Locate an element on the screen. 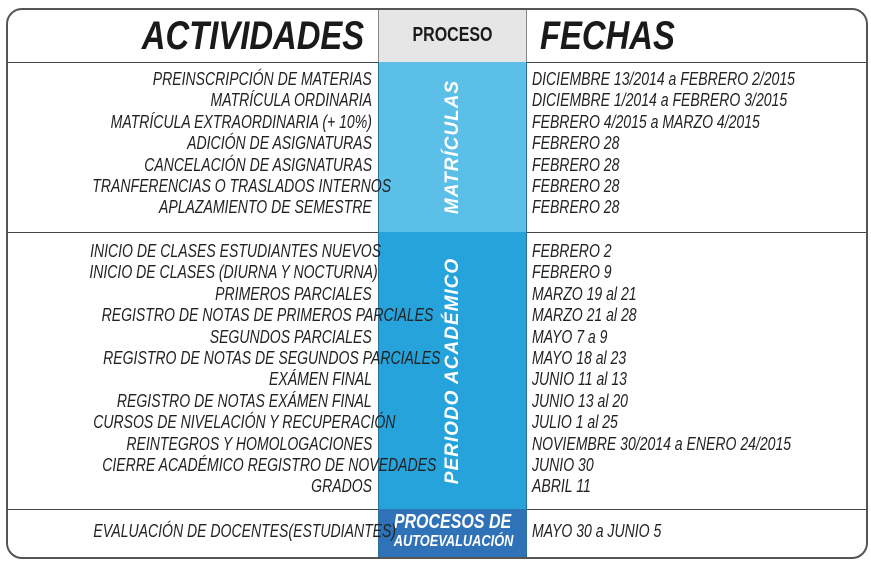 The image size is (871, 570). date-cell: MAYO 30 a JUNIO 5 is located at coordinates (697, 531).